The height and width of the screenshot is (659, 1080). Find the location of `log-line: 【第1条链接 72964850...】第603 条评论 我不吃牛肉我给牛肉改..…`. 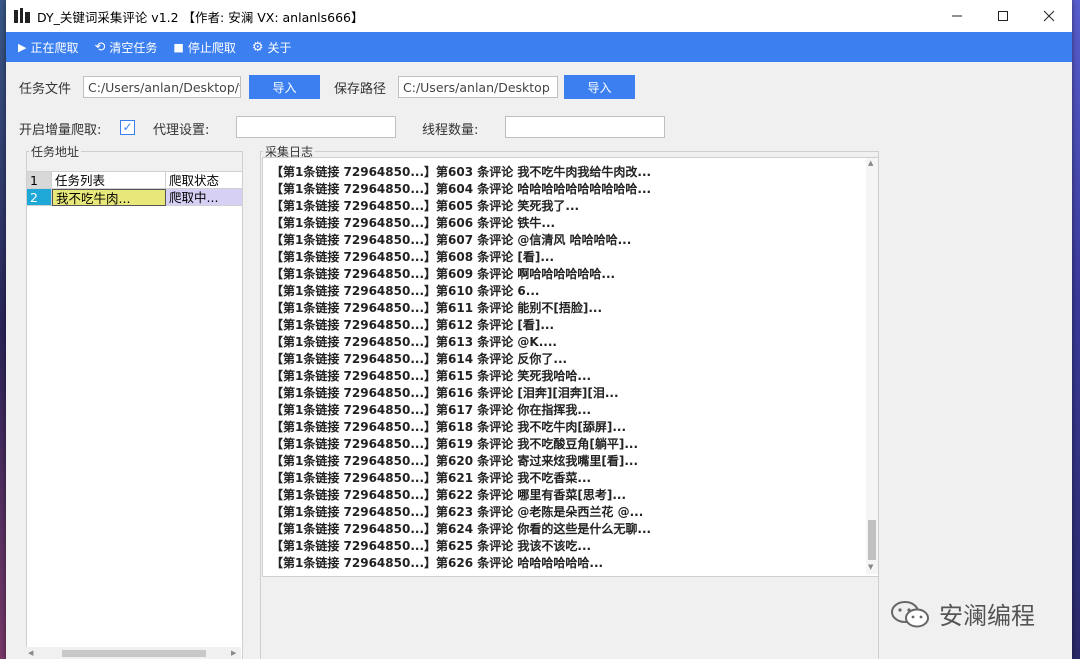

log-line: 【第1条链接 72964850...】第603 条评论 我不吃牛肉我给牛肉改..… is located at coordinates (461, 172).